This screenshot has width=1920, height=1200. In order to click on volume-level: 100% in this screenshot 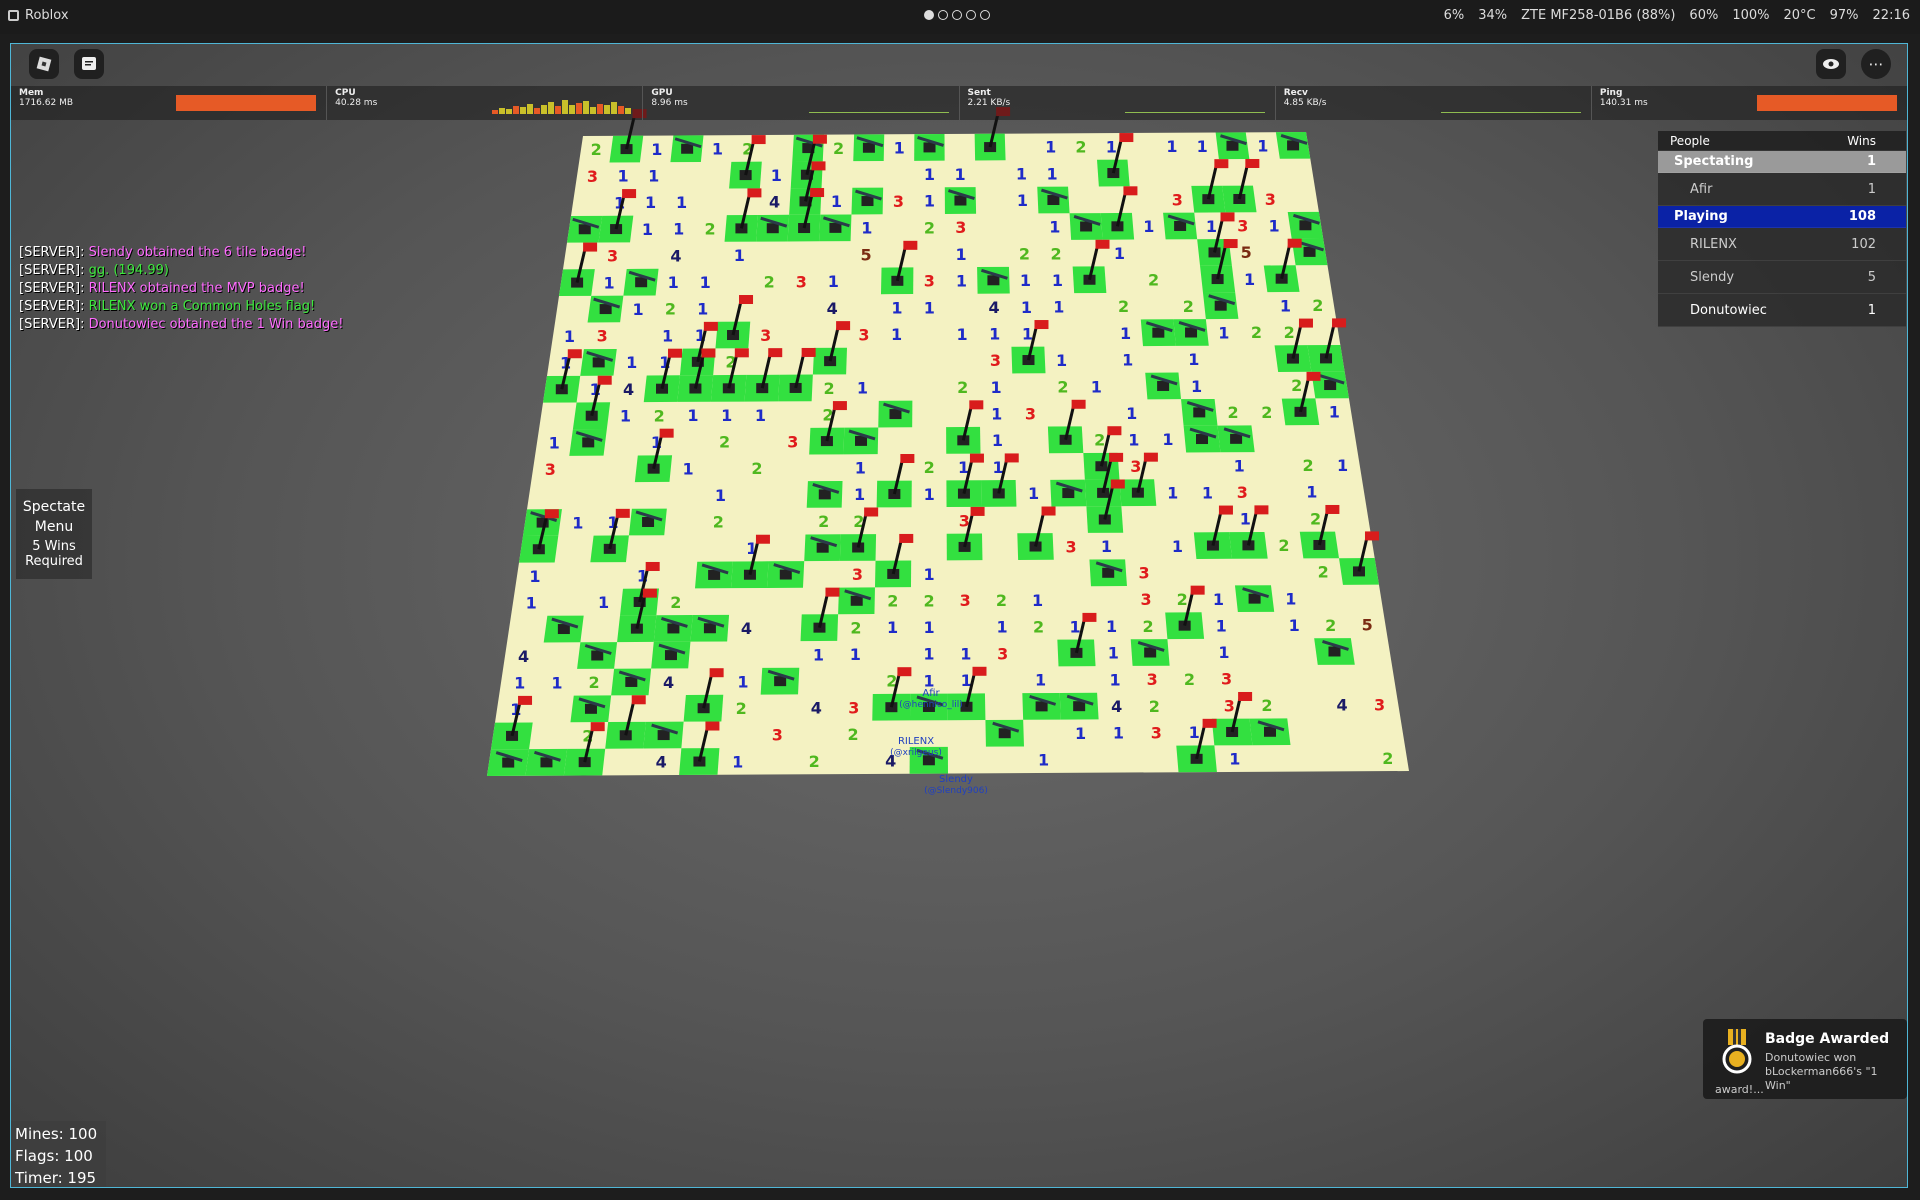, I will do `click(1750, 15)`.